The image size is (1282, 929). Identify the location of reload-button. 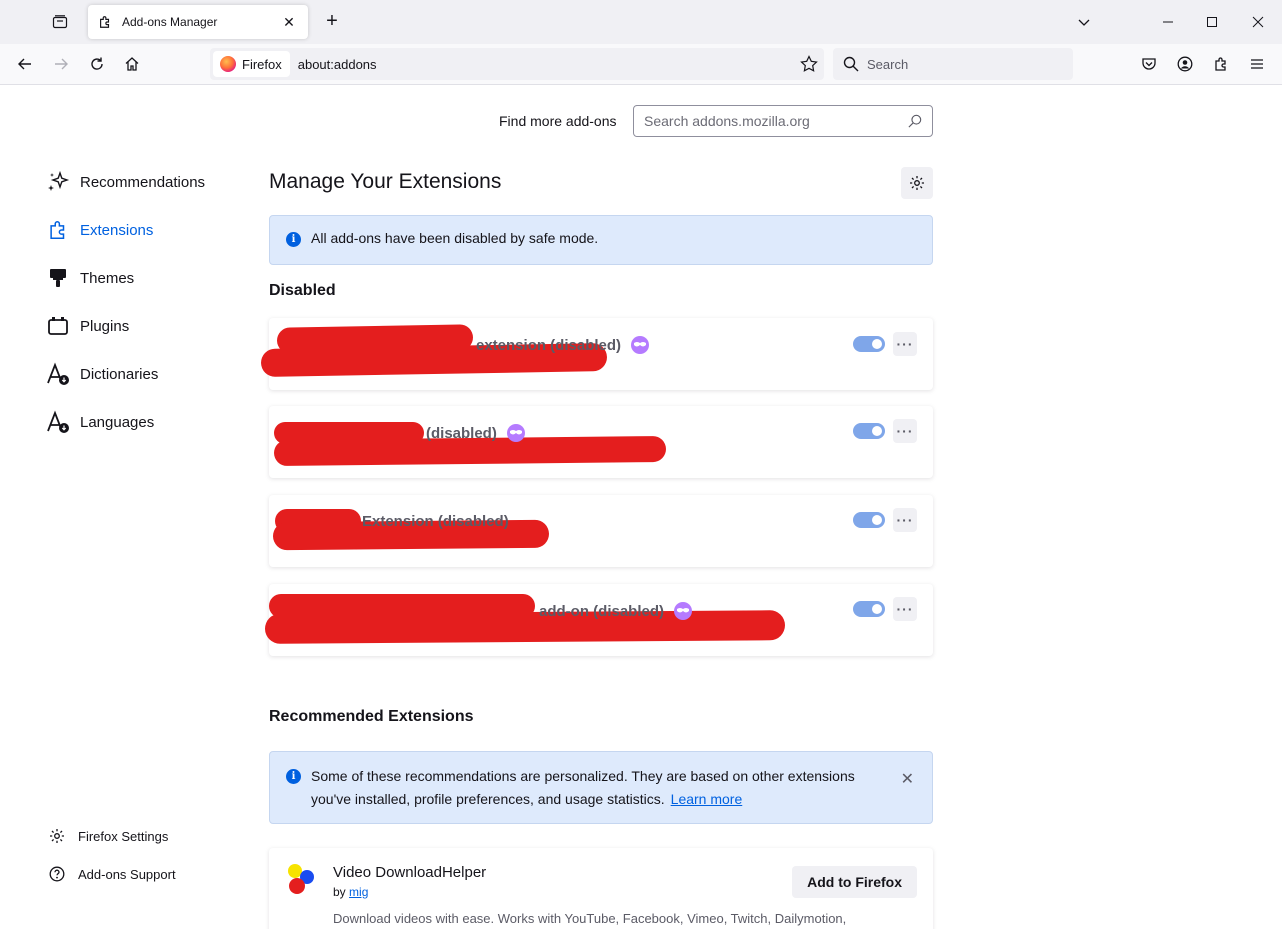
(97, 64).